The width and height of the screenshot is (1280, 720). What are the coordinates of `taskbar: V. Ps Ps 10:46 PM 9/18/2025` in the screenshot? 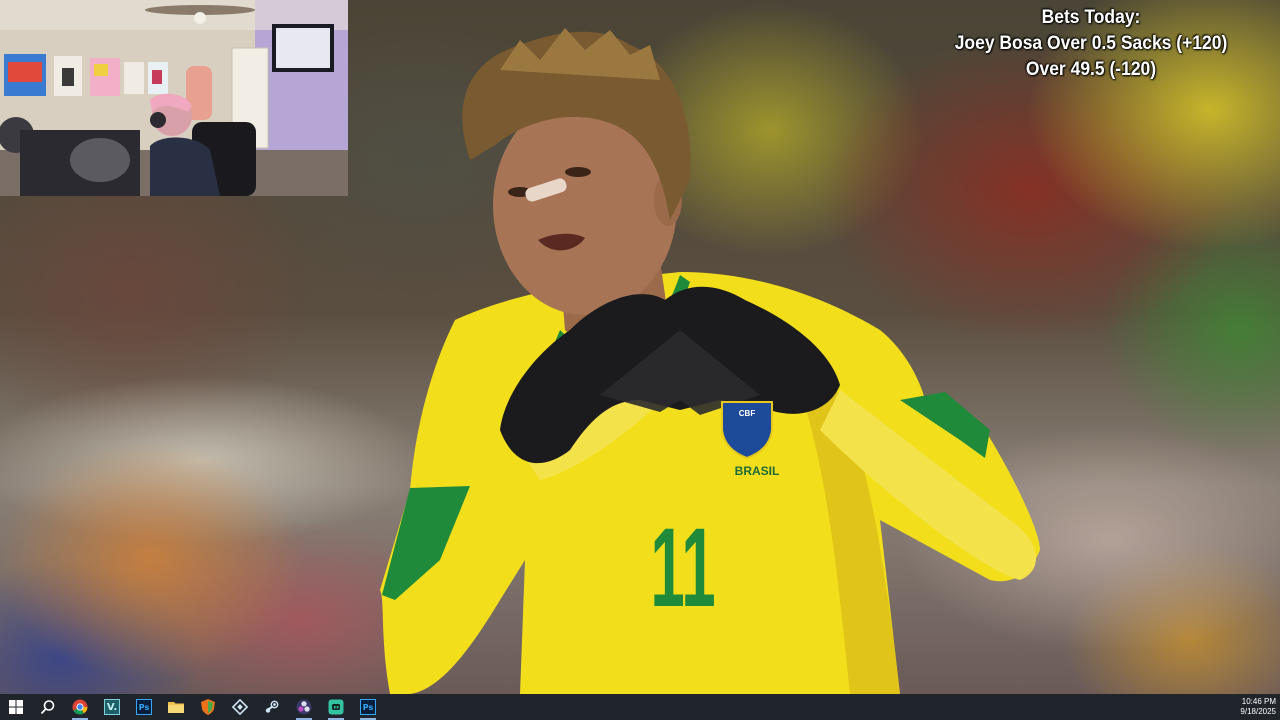 It's located at (640, 707).